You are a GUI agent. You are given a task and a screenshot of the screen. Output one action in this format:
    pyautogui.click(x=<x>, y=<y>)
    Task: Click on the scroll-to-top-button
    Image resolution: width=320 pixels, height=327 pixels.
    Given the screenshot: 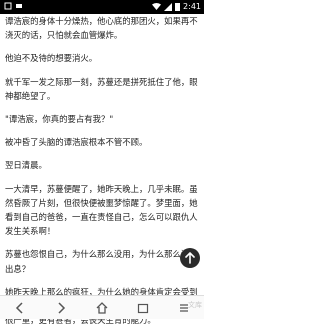 What is the action you would take?
    pyautogui.click(x=190, y=258)
    